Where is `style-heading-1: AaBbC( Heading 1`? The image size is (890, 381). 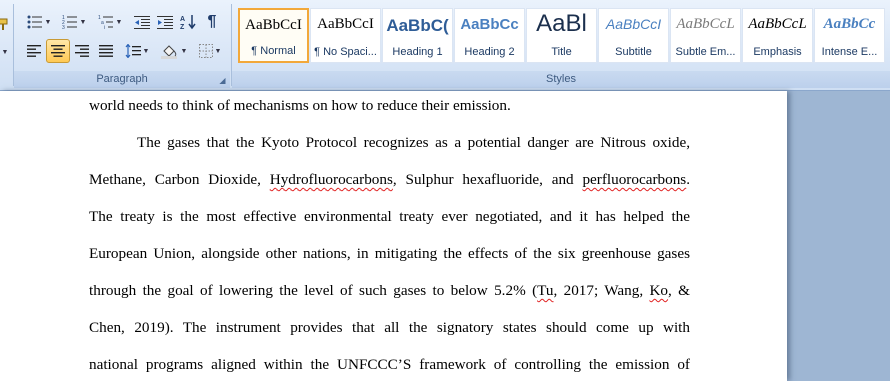
style-heading-1: AaBbC( Heading 1 is located at coordinates (417, 35).